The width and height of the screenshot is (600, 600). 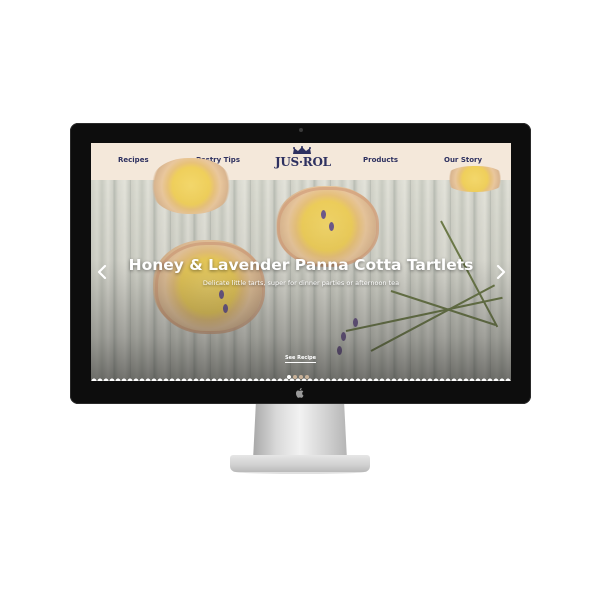 What do you see at coordinates (380, 160) in the screenshot?
I see `nav-link-products: Products` at bounding box center [380, 160].